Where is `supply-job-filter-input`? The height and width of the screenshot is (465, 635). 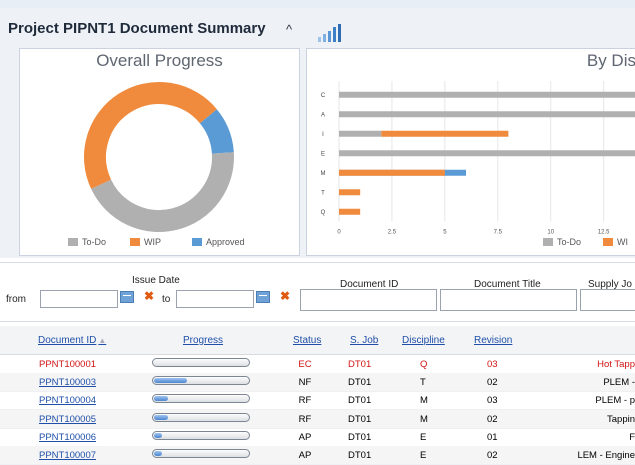 supply-job-filter-input is located at coordinates (607, 300).